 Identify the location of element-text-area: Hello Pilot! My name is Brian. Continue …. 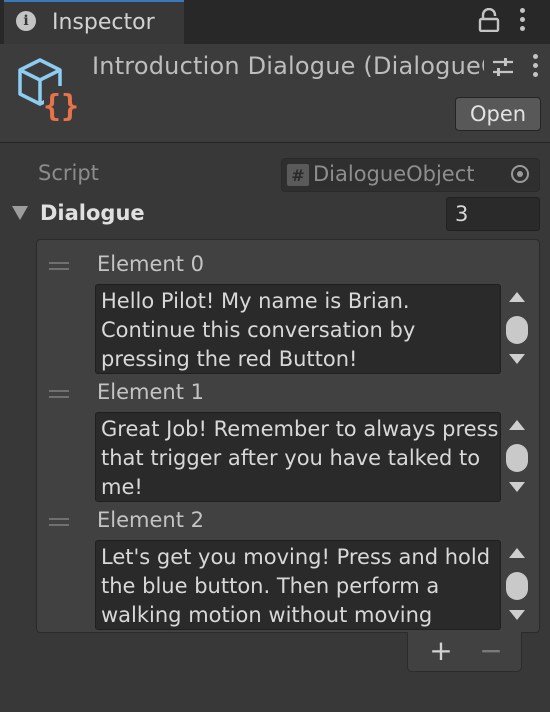
(298, 329).